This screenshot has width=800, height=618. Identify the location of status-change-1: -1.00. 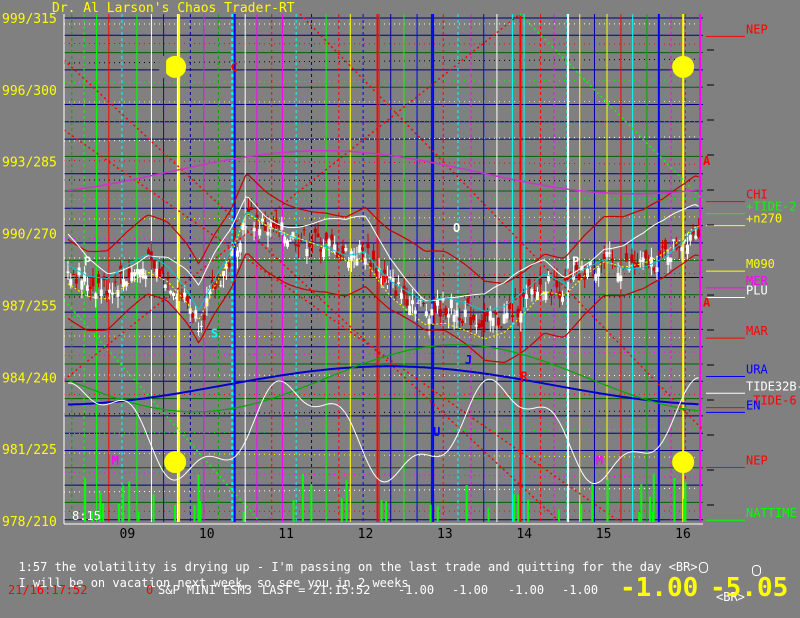
(416, 590).